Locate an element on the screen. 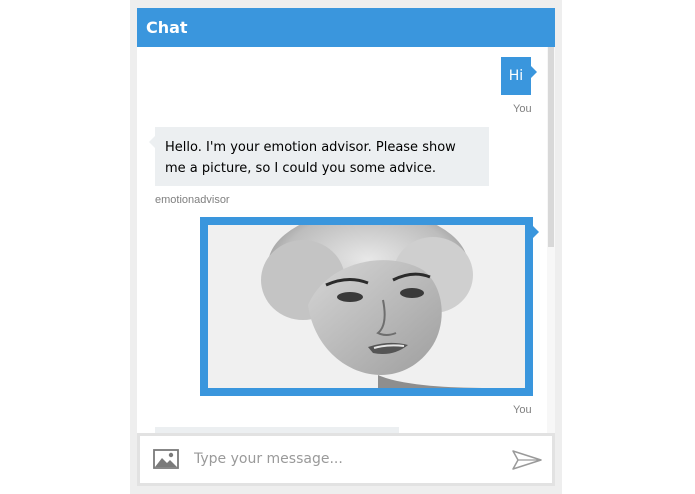 The height and width of the screenshot is (494, 695). message-sender: emotionadvisor is located at coordinates (192, 200).